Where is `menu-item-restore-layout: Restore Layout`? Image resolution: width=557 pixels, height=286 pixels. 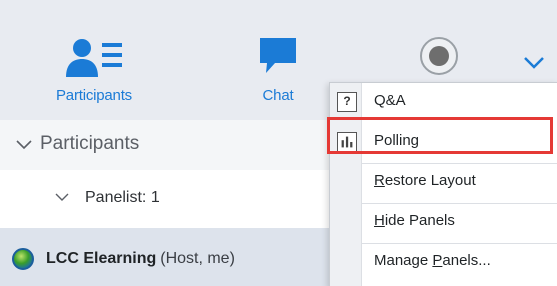 menu-item-restore-layout: Restore Layout is located at coordinates (443, 183).